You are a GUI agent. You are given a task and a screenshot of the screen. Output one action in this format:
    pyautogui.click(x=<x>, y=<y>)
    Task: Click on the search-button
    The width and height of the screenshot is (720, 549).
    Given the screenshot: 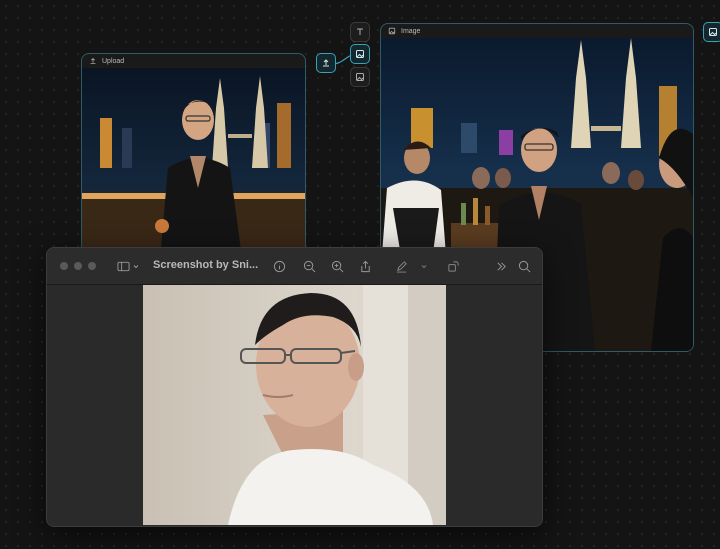 What is the action you would take?
    pyautogui.click(x=524, y=266)
    